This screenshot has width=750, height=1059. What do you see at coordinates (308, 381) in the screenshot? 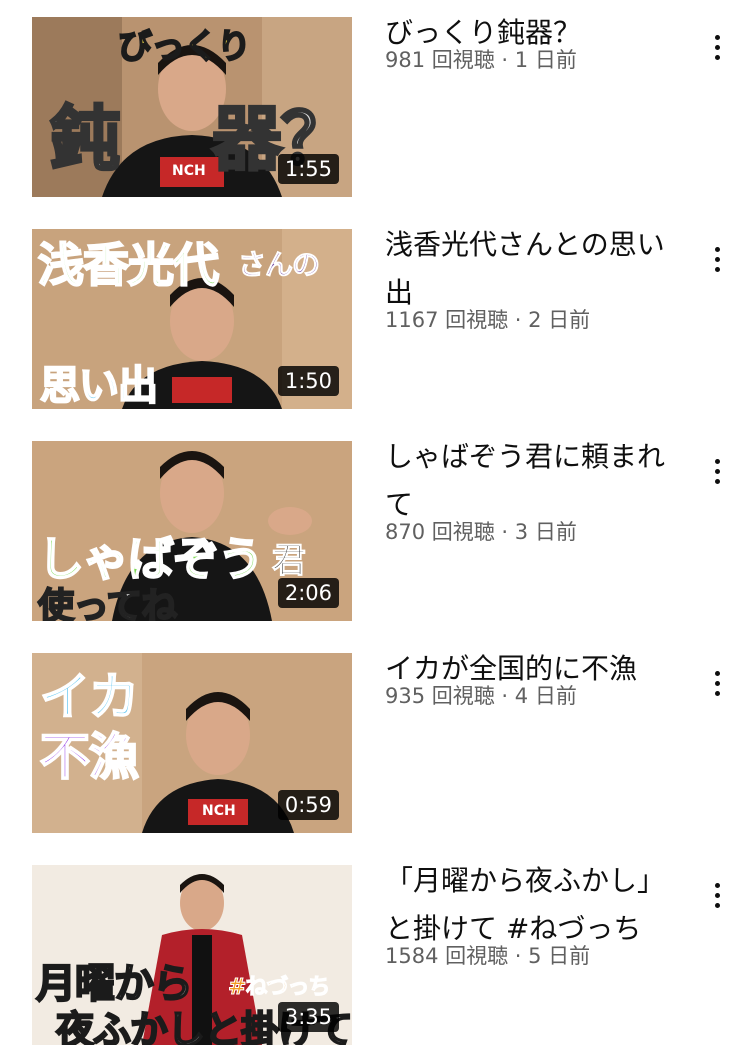
I see `video-duration: 1:50` at bounding box center [308, 381].